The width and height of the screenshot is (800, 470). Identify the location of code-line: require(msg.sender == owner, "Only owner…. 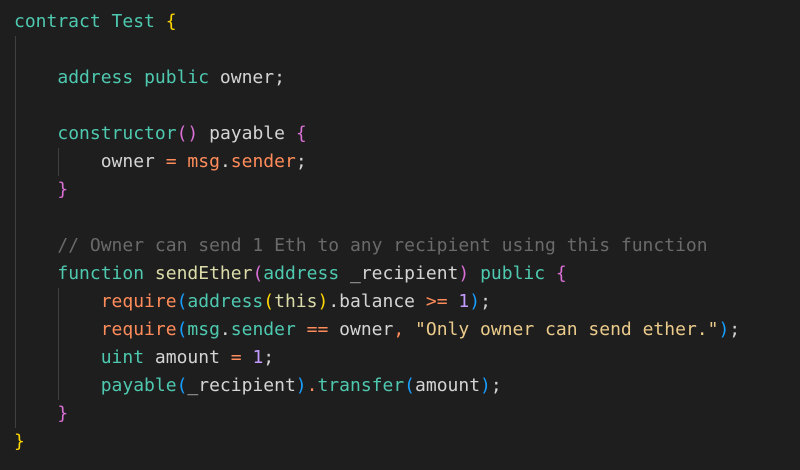
(407, 330).